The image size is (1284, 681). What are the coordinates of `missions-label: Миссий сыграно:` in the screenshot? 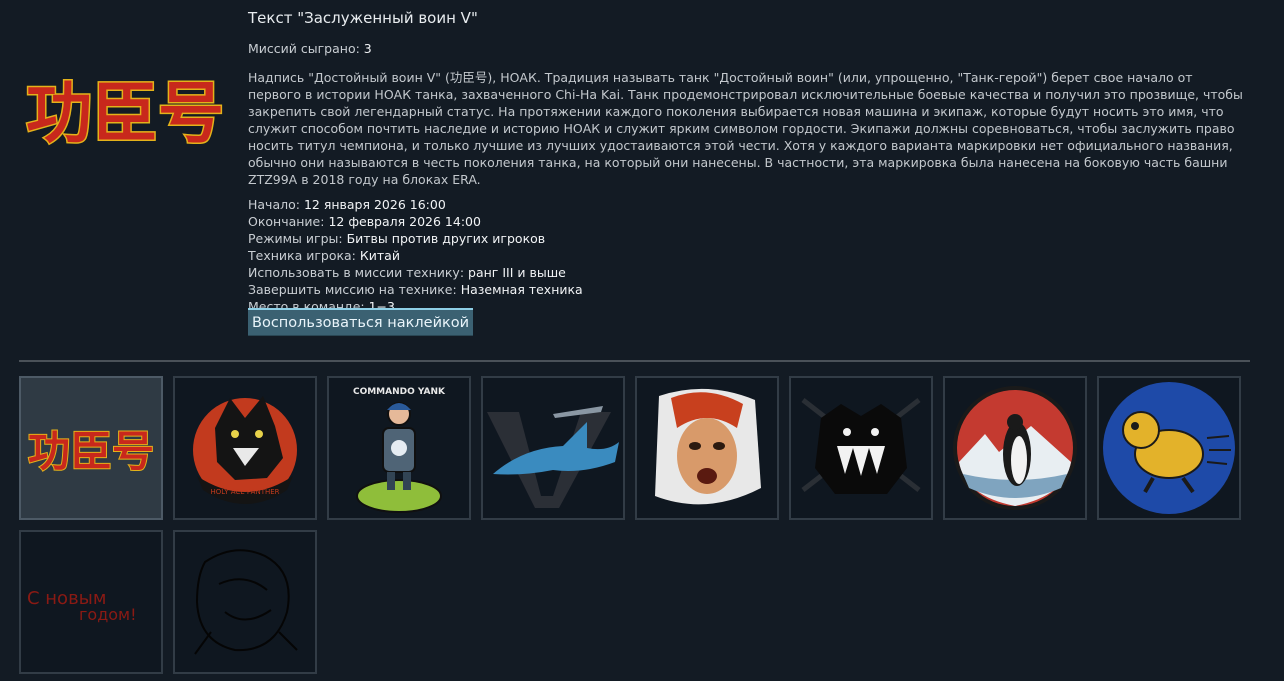 It's located at (304, 48).